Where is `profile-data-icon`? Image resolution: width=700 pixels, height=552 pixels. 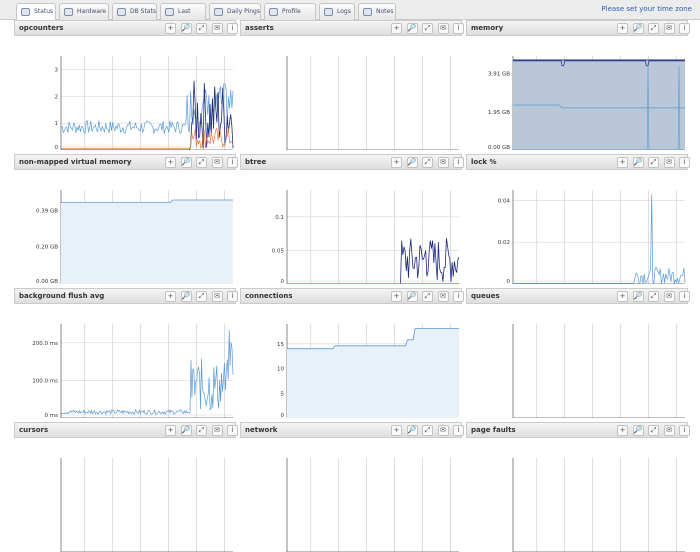 profile-data-icon is located at coordinates (273, 12).